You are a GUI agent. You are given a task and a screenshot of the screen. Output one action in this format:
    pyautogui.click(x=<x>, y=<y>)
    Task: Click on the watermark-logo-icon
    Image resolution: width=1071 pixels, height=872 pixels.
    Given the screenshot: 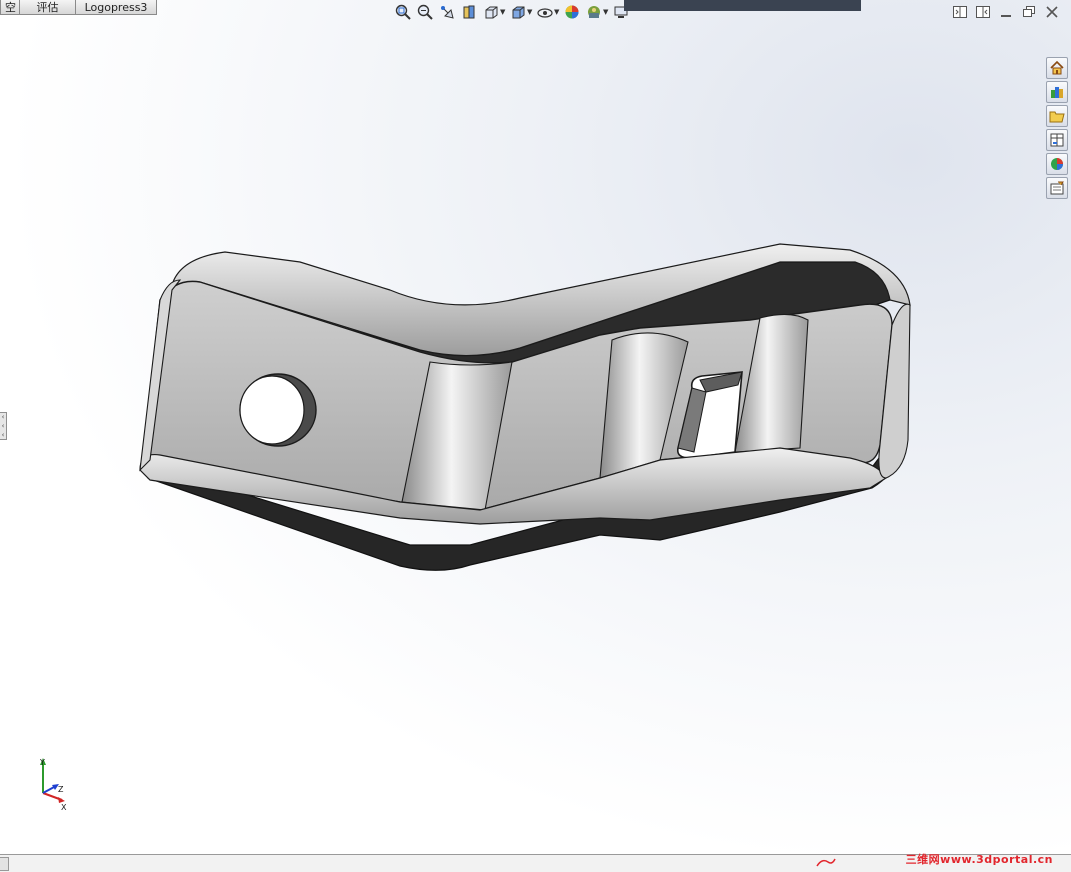 What is the action you would take?
    pyautogui.click(x=826, y=862)
    